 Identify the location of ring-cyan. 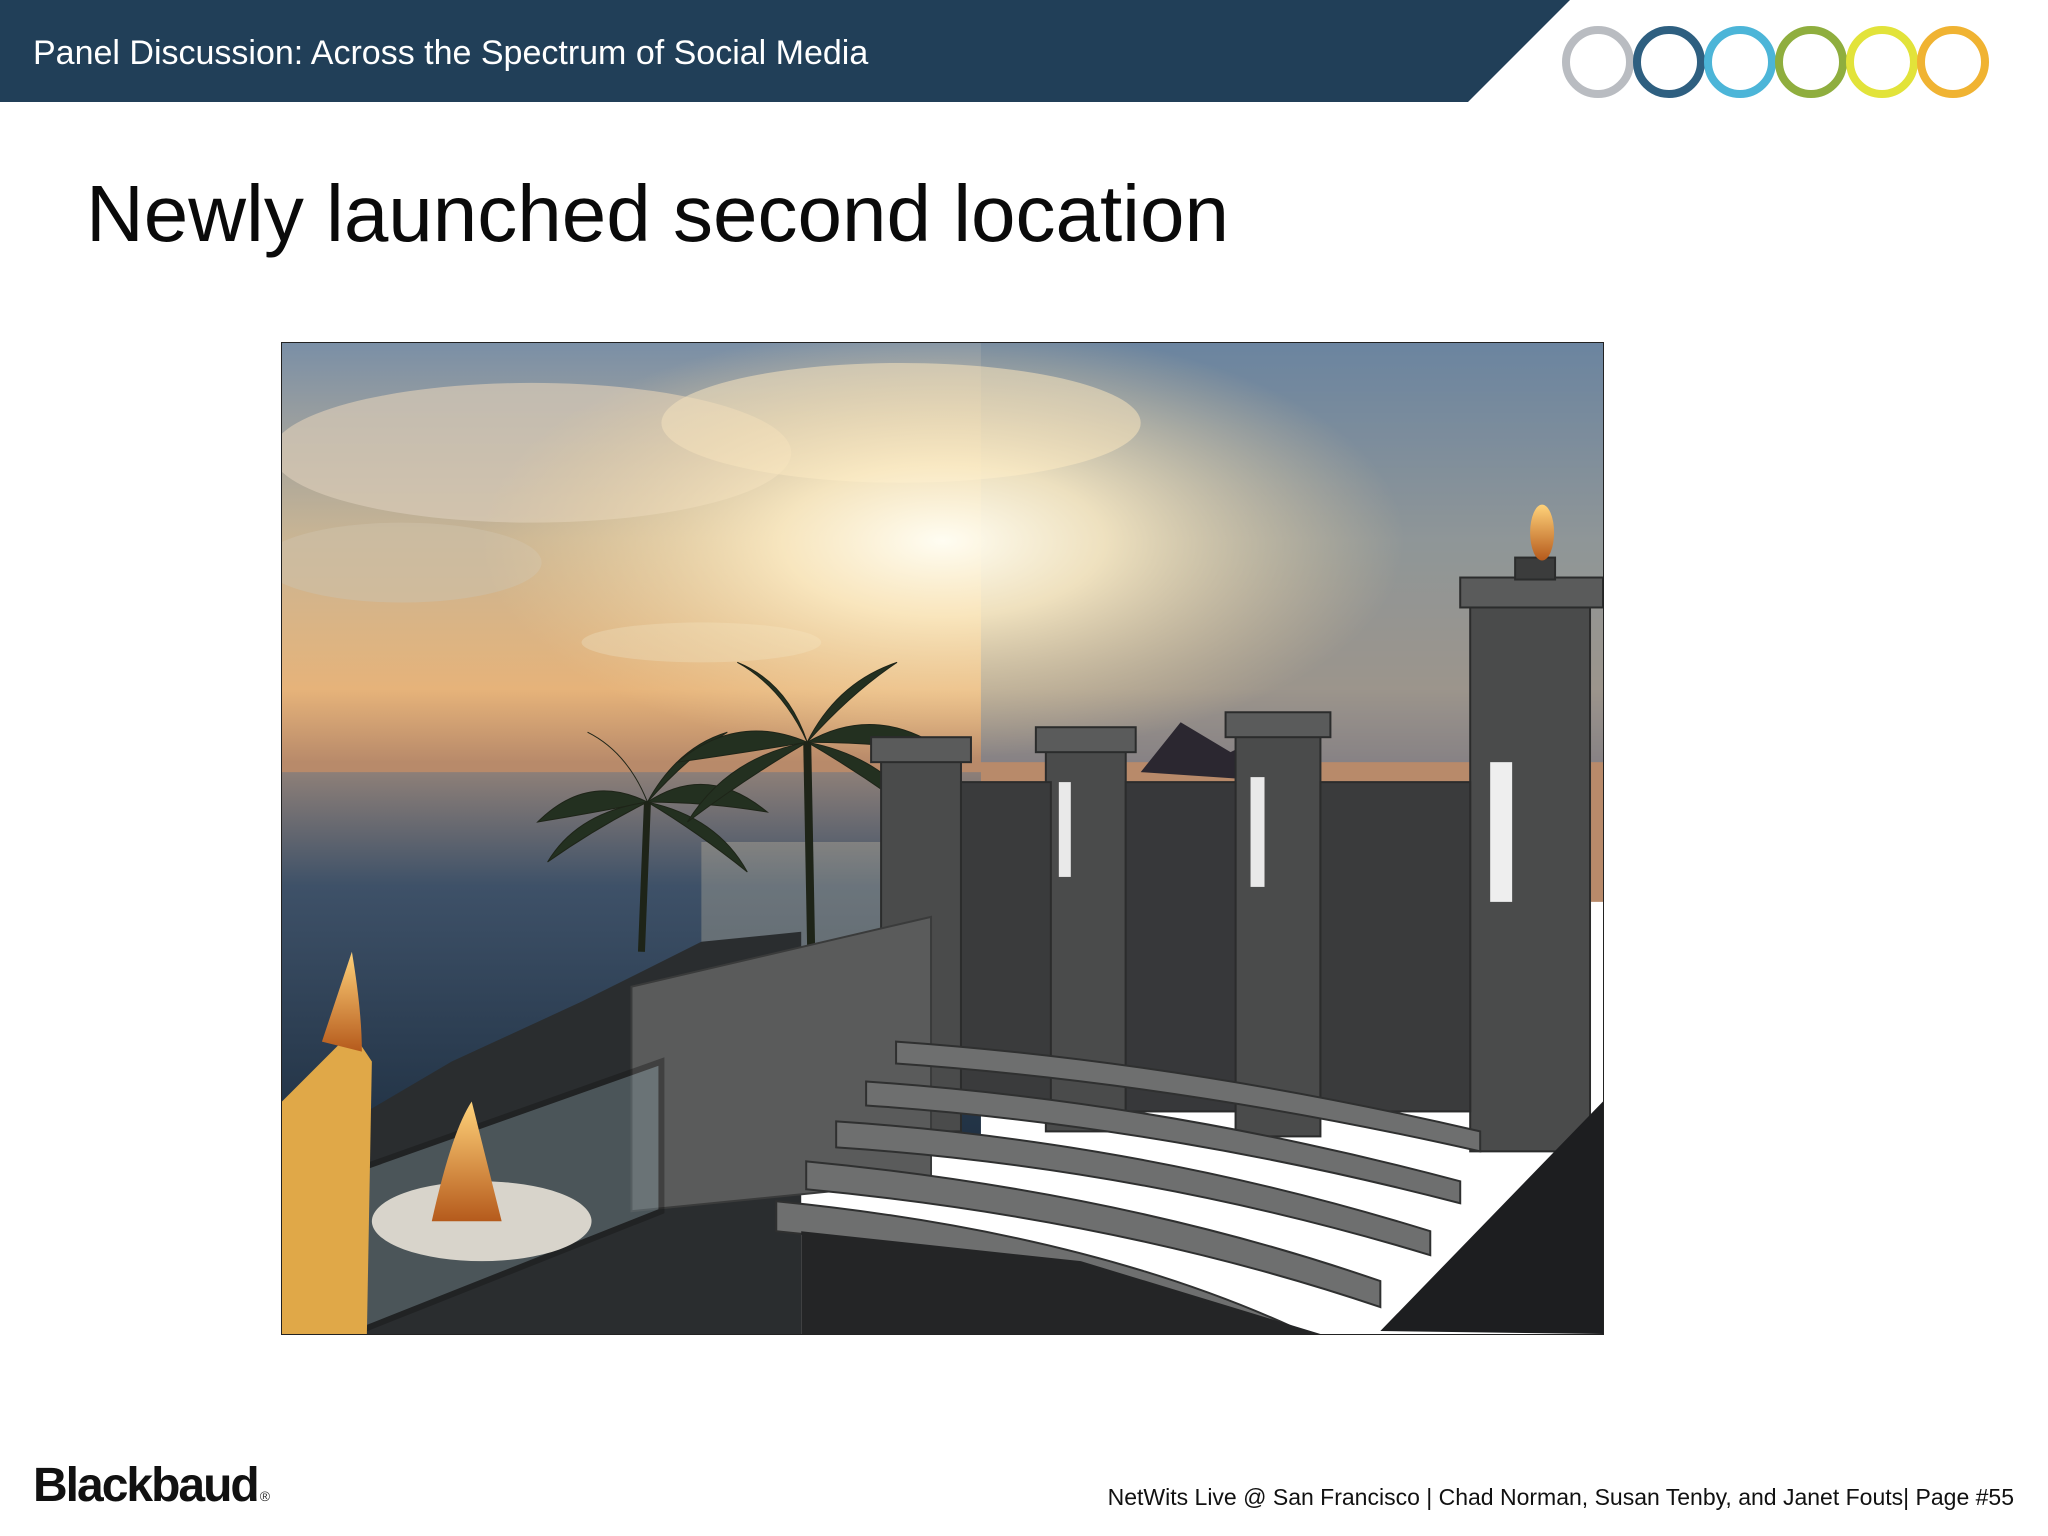
(1740, 62).